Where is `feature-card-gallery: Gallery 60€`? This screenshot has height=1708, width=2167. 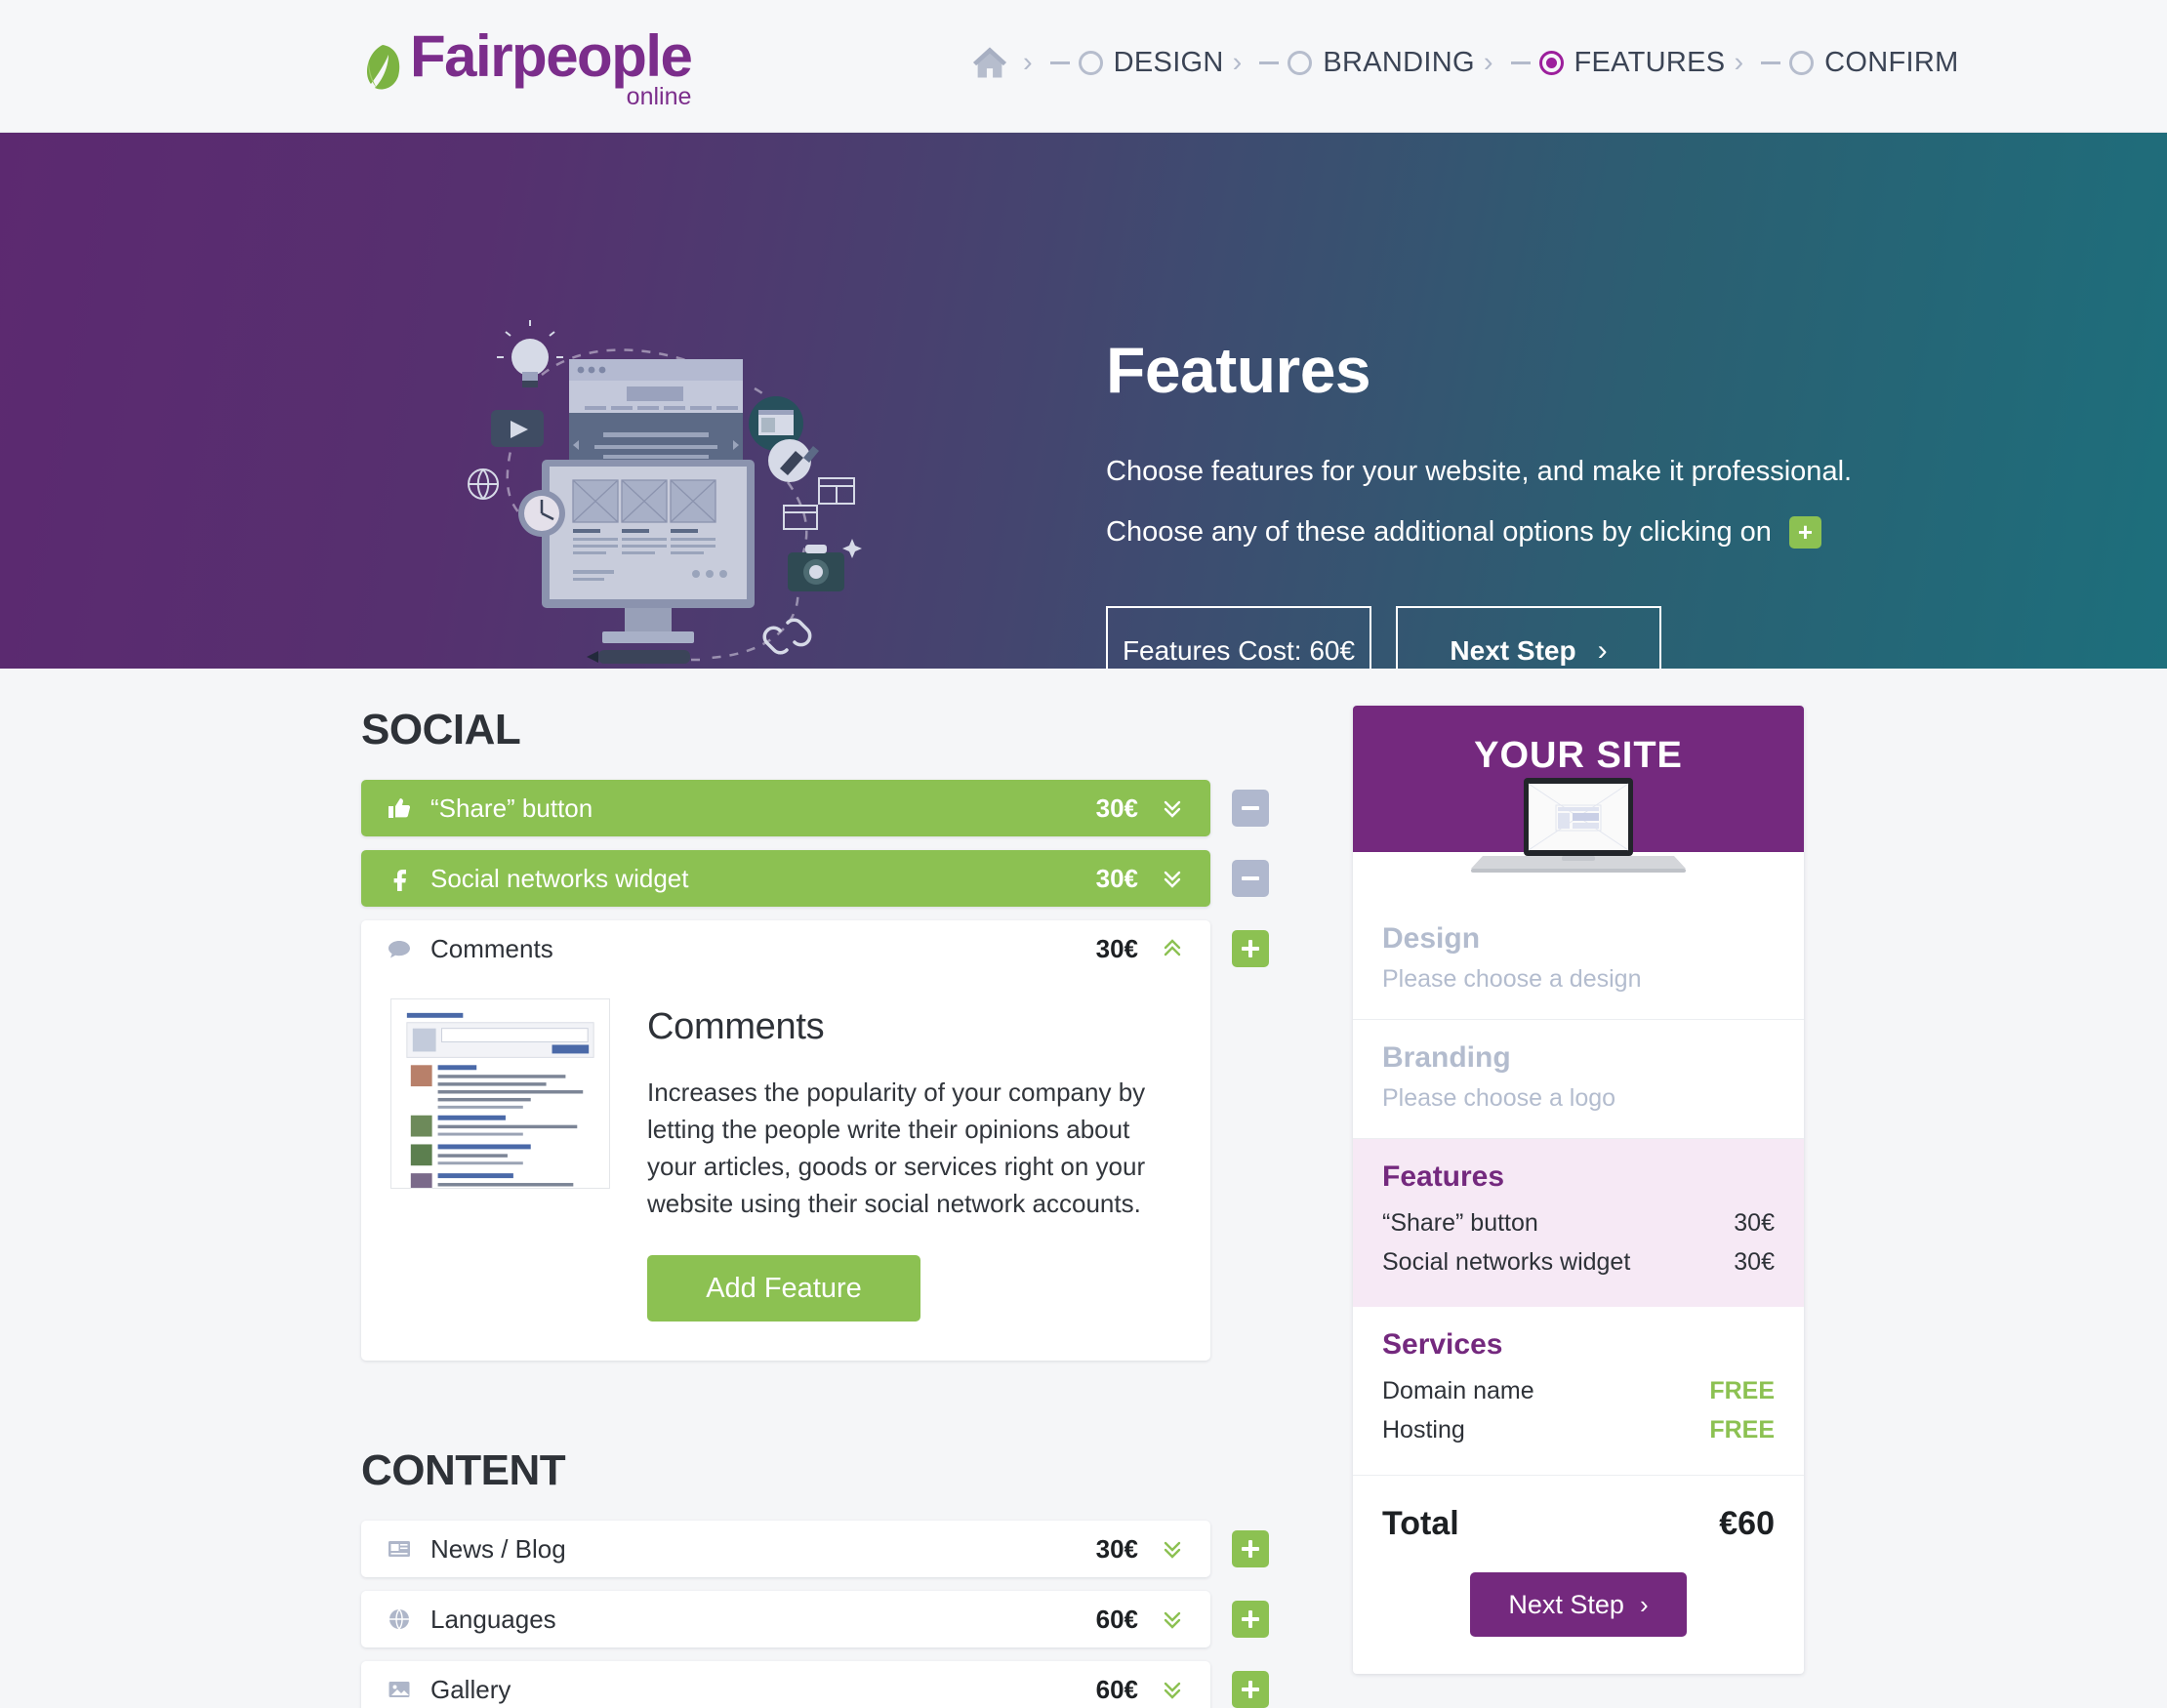 feature-card-gallery: Gallery 60€ is located at coordinates (785, 1684).